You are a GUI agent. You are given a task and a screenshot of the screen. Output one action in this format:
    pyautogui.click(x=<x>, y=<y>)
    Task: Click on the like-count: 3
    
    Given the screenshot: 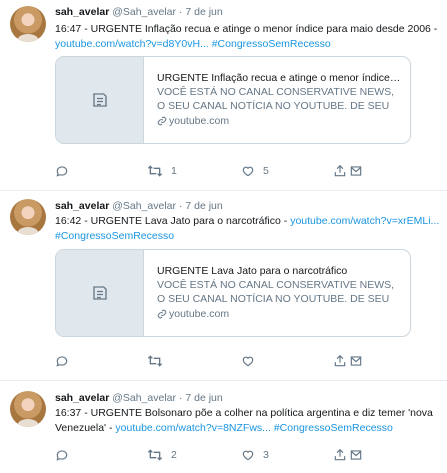 What is the action you would take?
    pyautogui.click(x=266, y=455)
    